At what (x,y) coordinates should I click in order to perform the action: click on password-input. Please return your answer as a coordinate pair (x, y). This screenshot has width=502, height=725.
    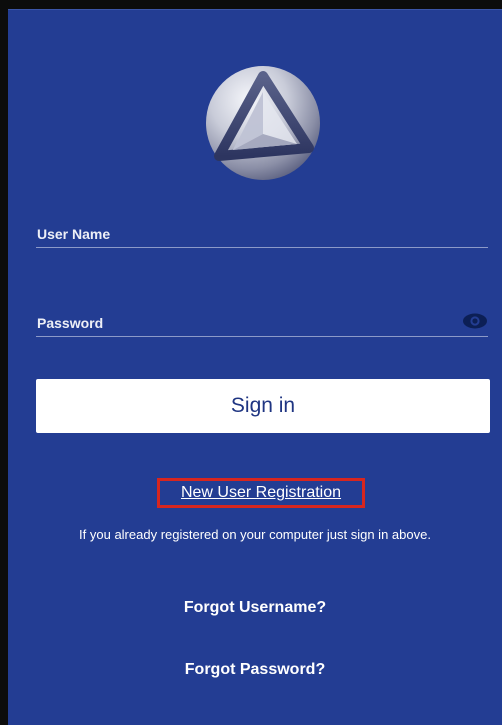
    Looking at the image, I should click on (264, 317).